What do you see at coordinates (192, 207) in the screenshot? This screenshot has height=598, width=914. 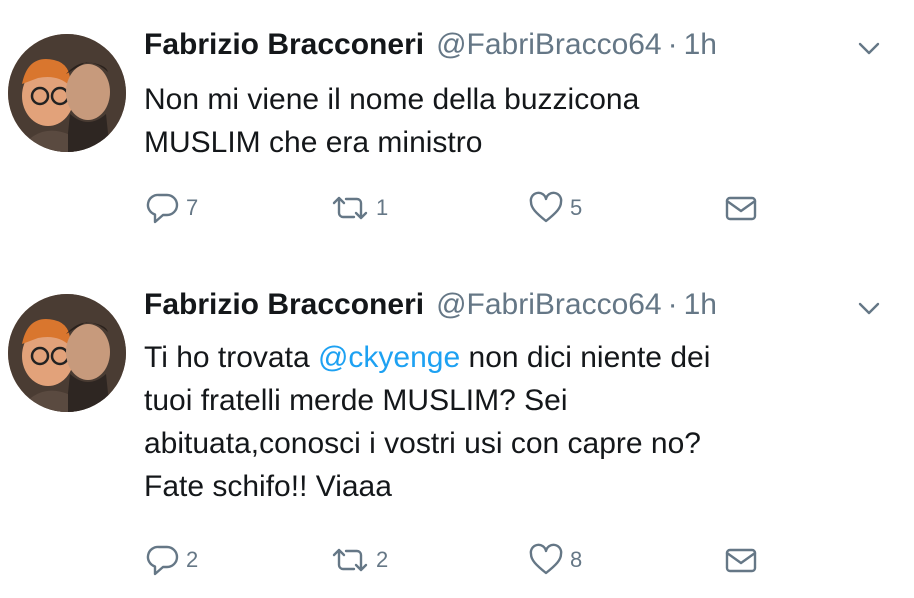 I see `reply-count: 7` at bounding box center [192, 207].